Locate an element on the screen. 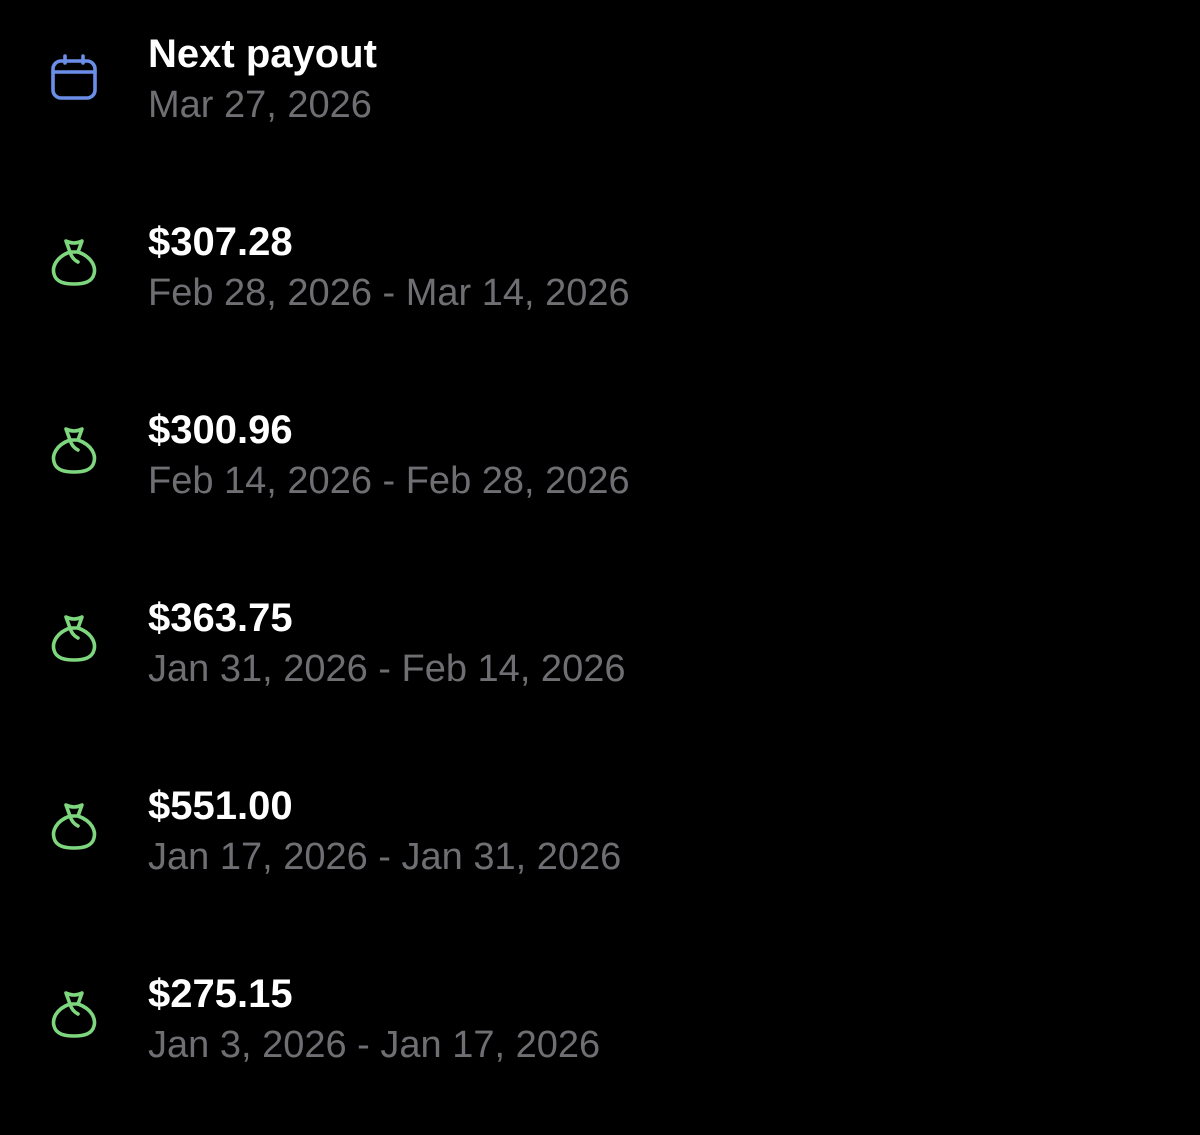  payout-row: $363.75 Jan 31, 2026 - Feb 14, 2026 is located at coordinates (600, 669).